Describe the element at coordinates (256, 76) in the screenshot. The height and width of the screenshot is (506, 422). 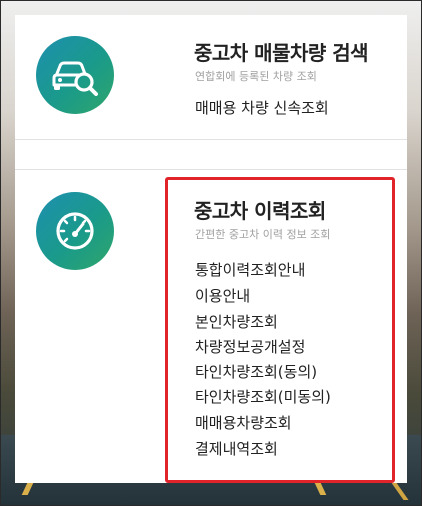
I see `section1-subtitle: 연합회에 등록된 차량 조회` at that location.